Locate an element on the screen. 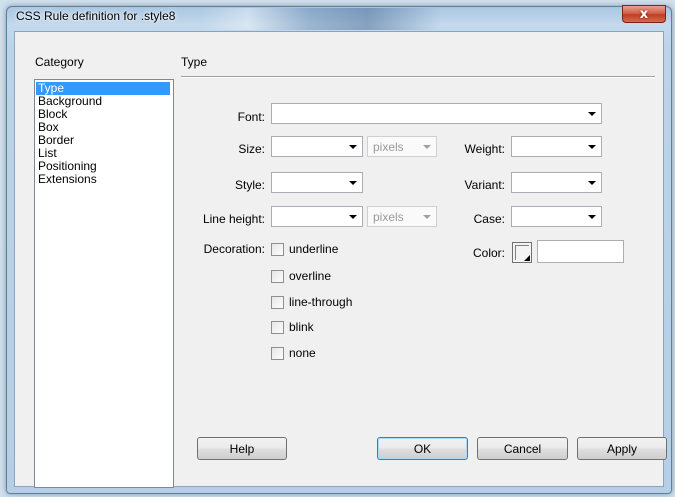 This screenshot has height=497, width=675. line-height-unit-select: pixels is located at coordinates (402, 216).